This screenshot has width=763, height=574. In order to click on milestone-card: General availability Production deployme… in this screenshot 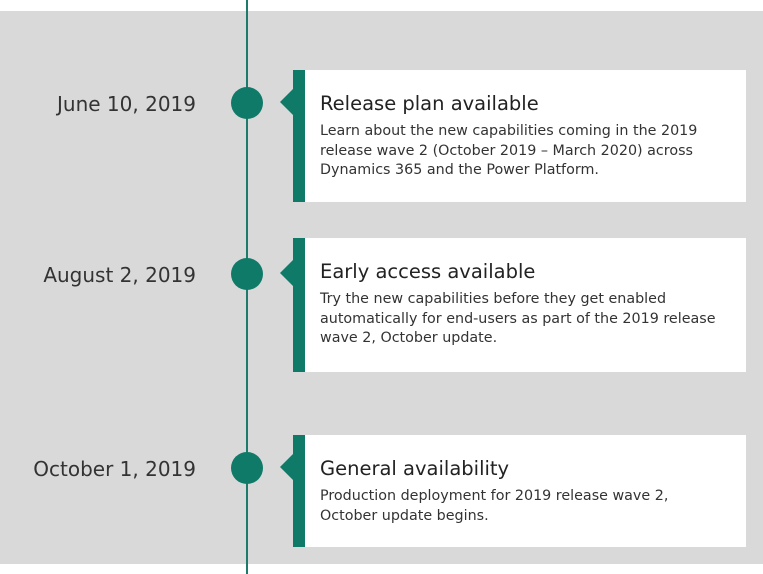, I will do `click(519, 491)`.